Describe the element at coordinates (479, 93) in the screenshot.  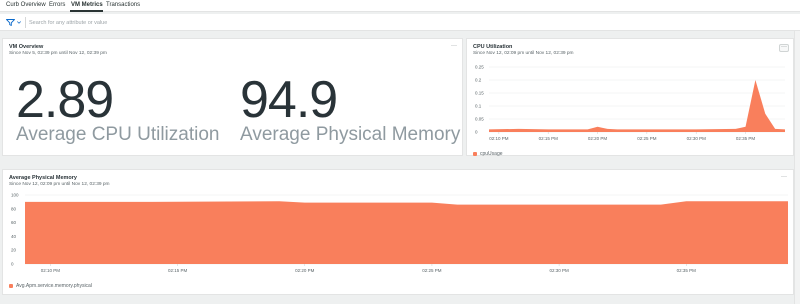
I see `y-tick-label: 0.15` at that location.